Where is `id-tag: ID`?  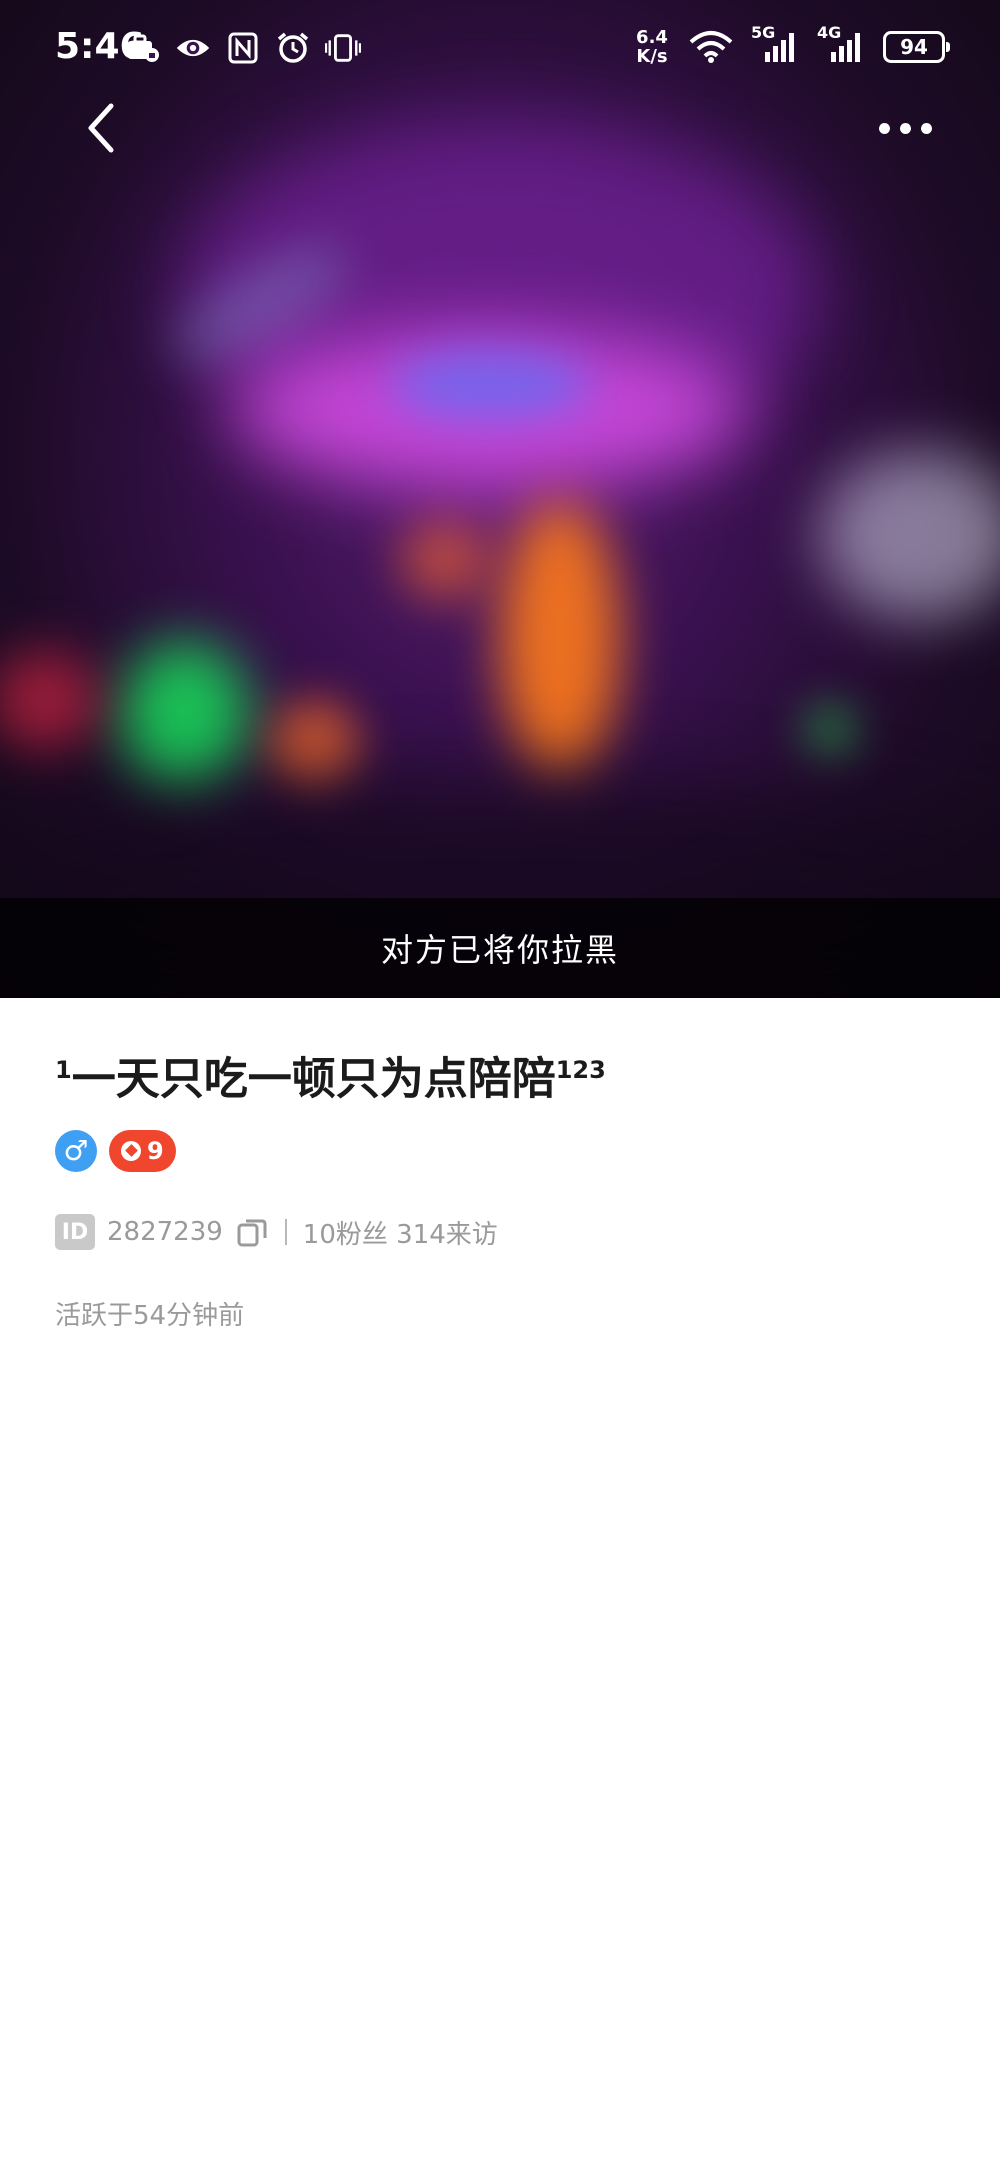
id-tag: ID is located at coordinates (75, 1232).